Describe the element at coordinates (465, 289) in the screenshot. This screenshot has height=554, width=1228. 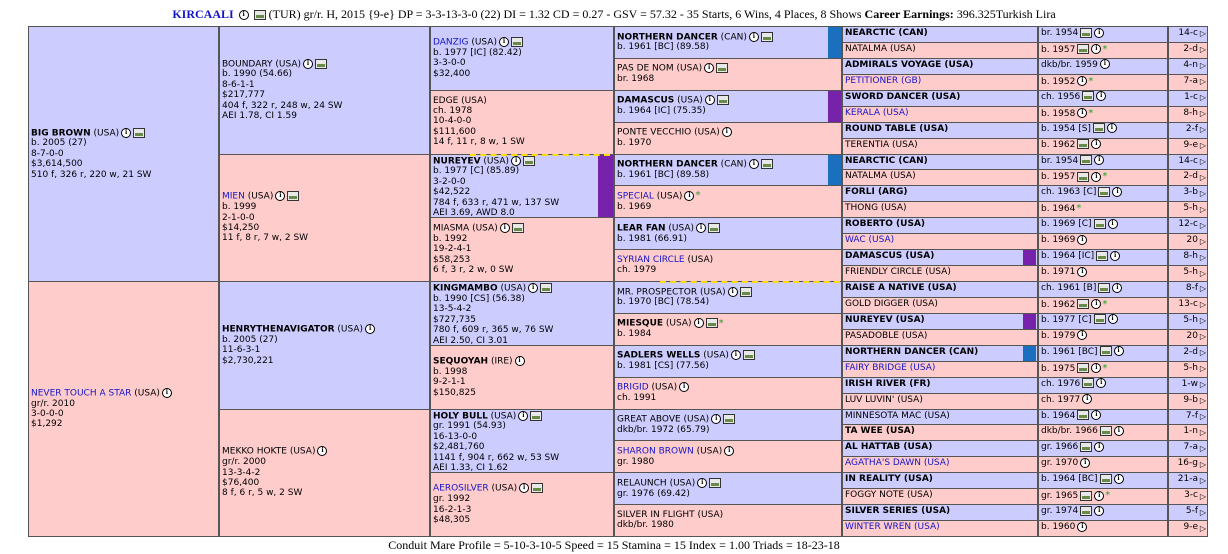
I see `horse-name: KINGMAMBO` at that location.